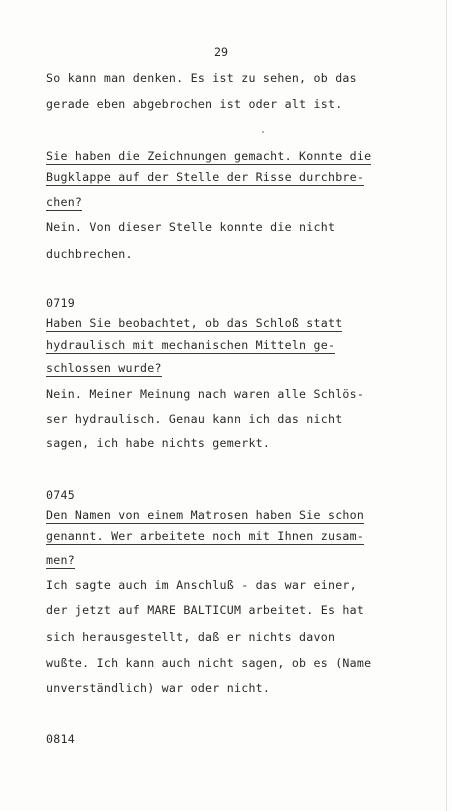 The width and height of the screenshot is (452, 811). I want to click on timestamp: 0745, so click(60, 495).